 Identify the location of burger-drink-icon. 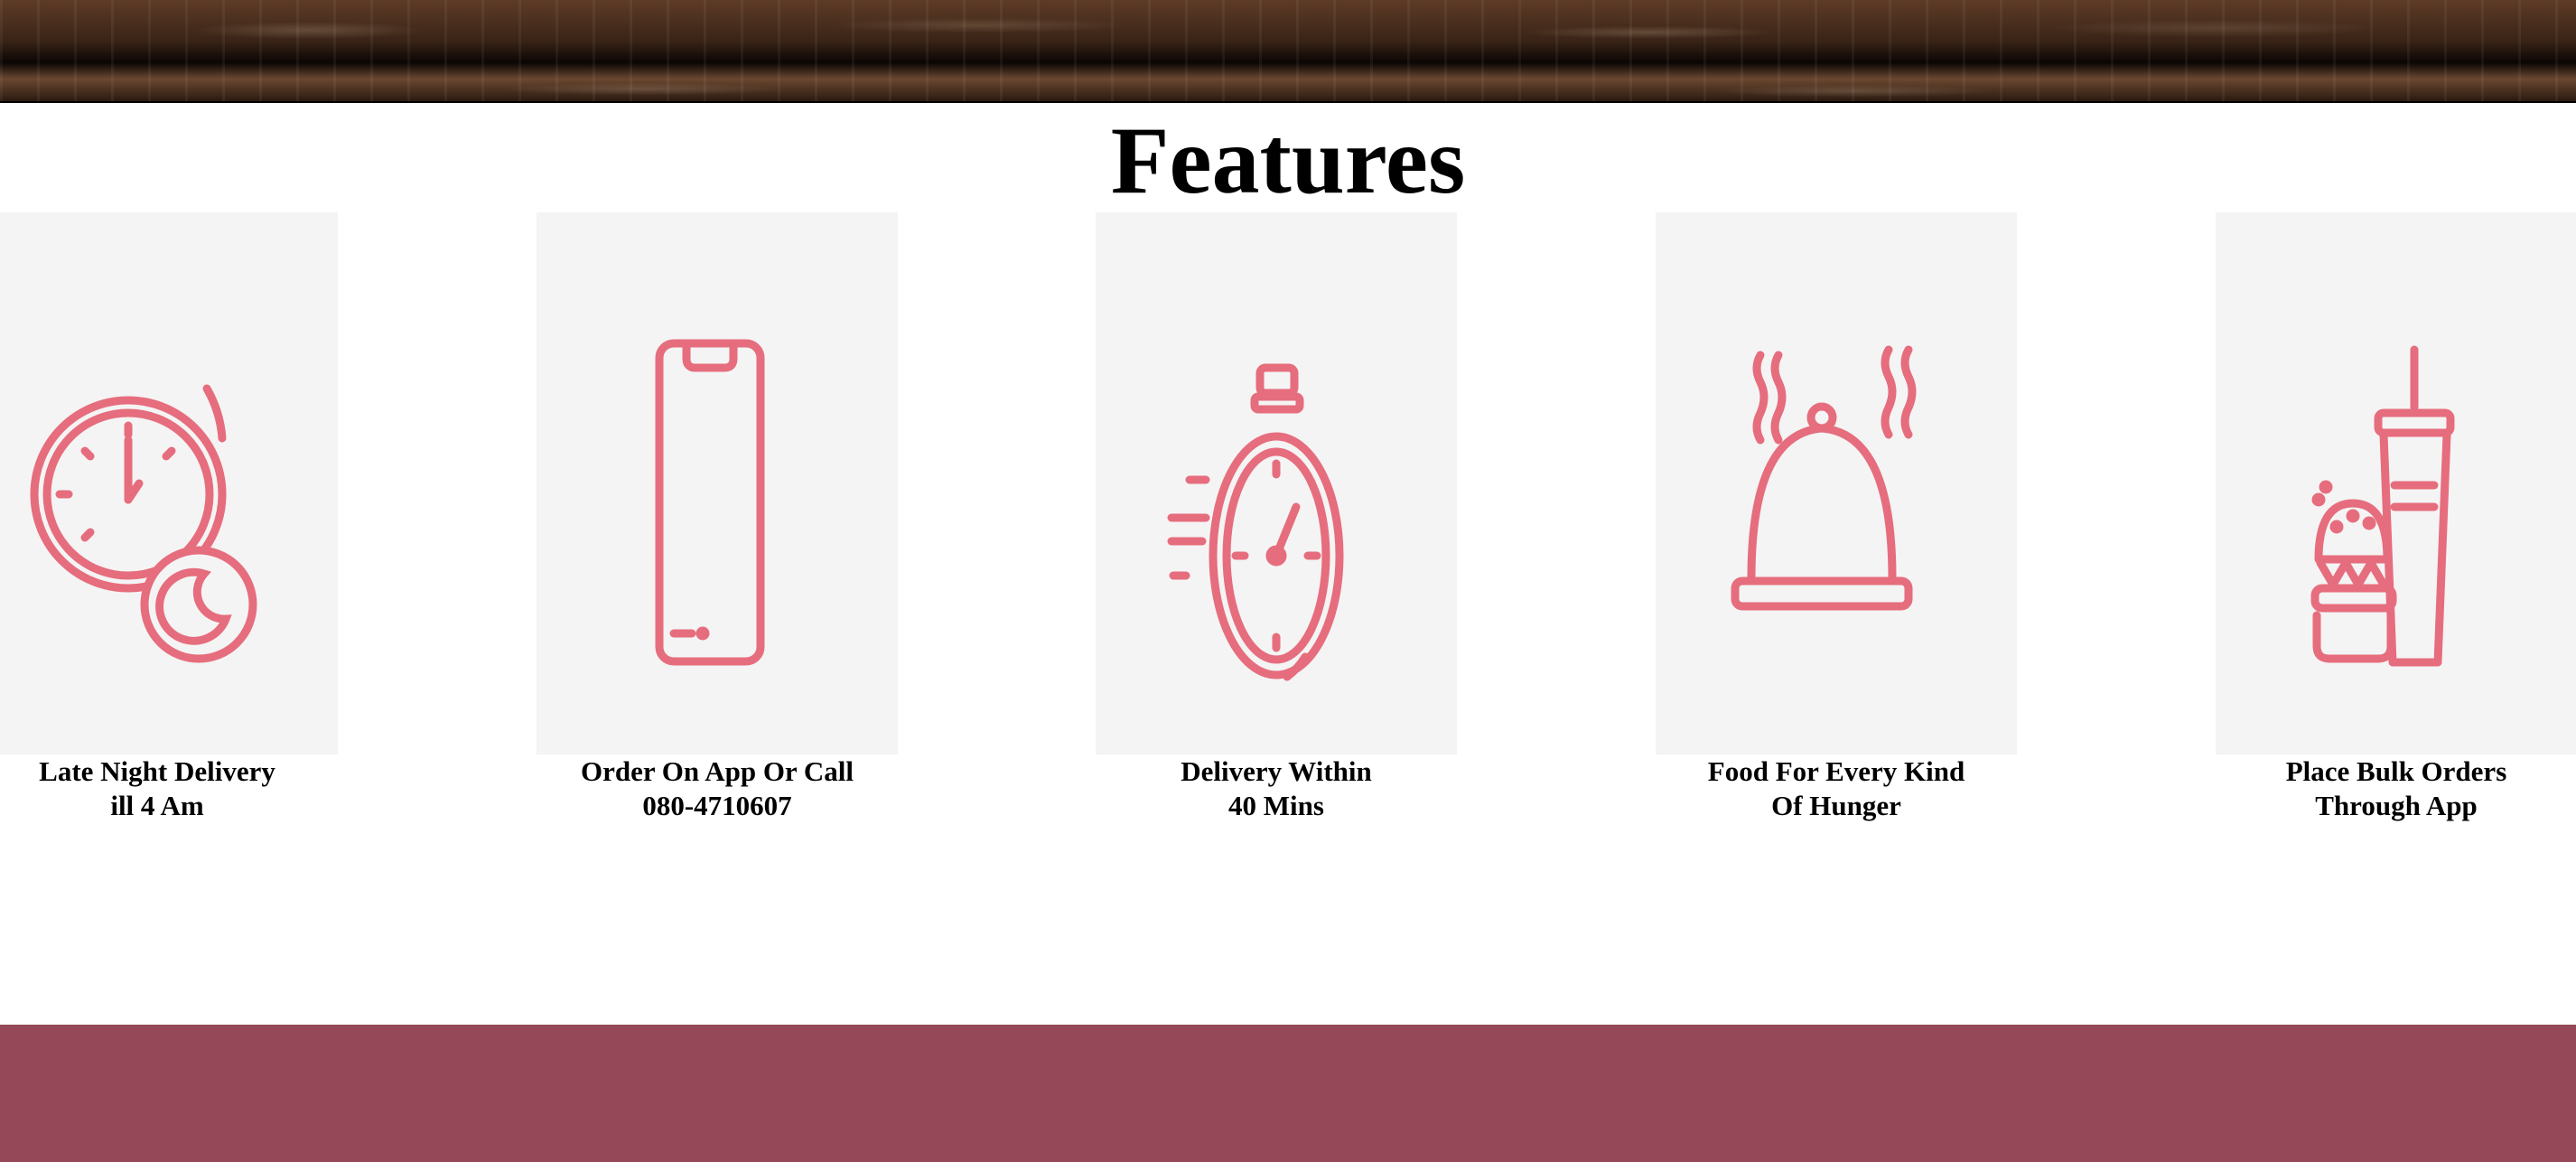
(2382, 506).